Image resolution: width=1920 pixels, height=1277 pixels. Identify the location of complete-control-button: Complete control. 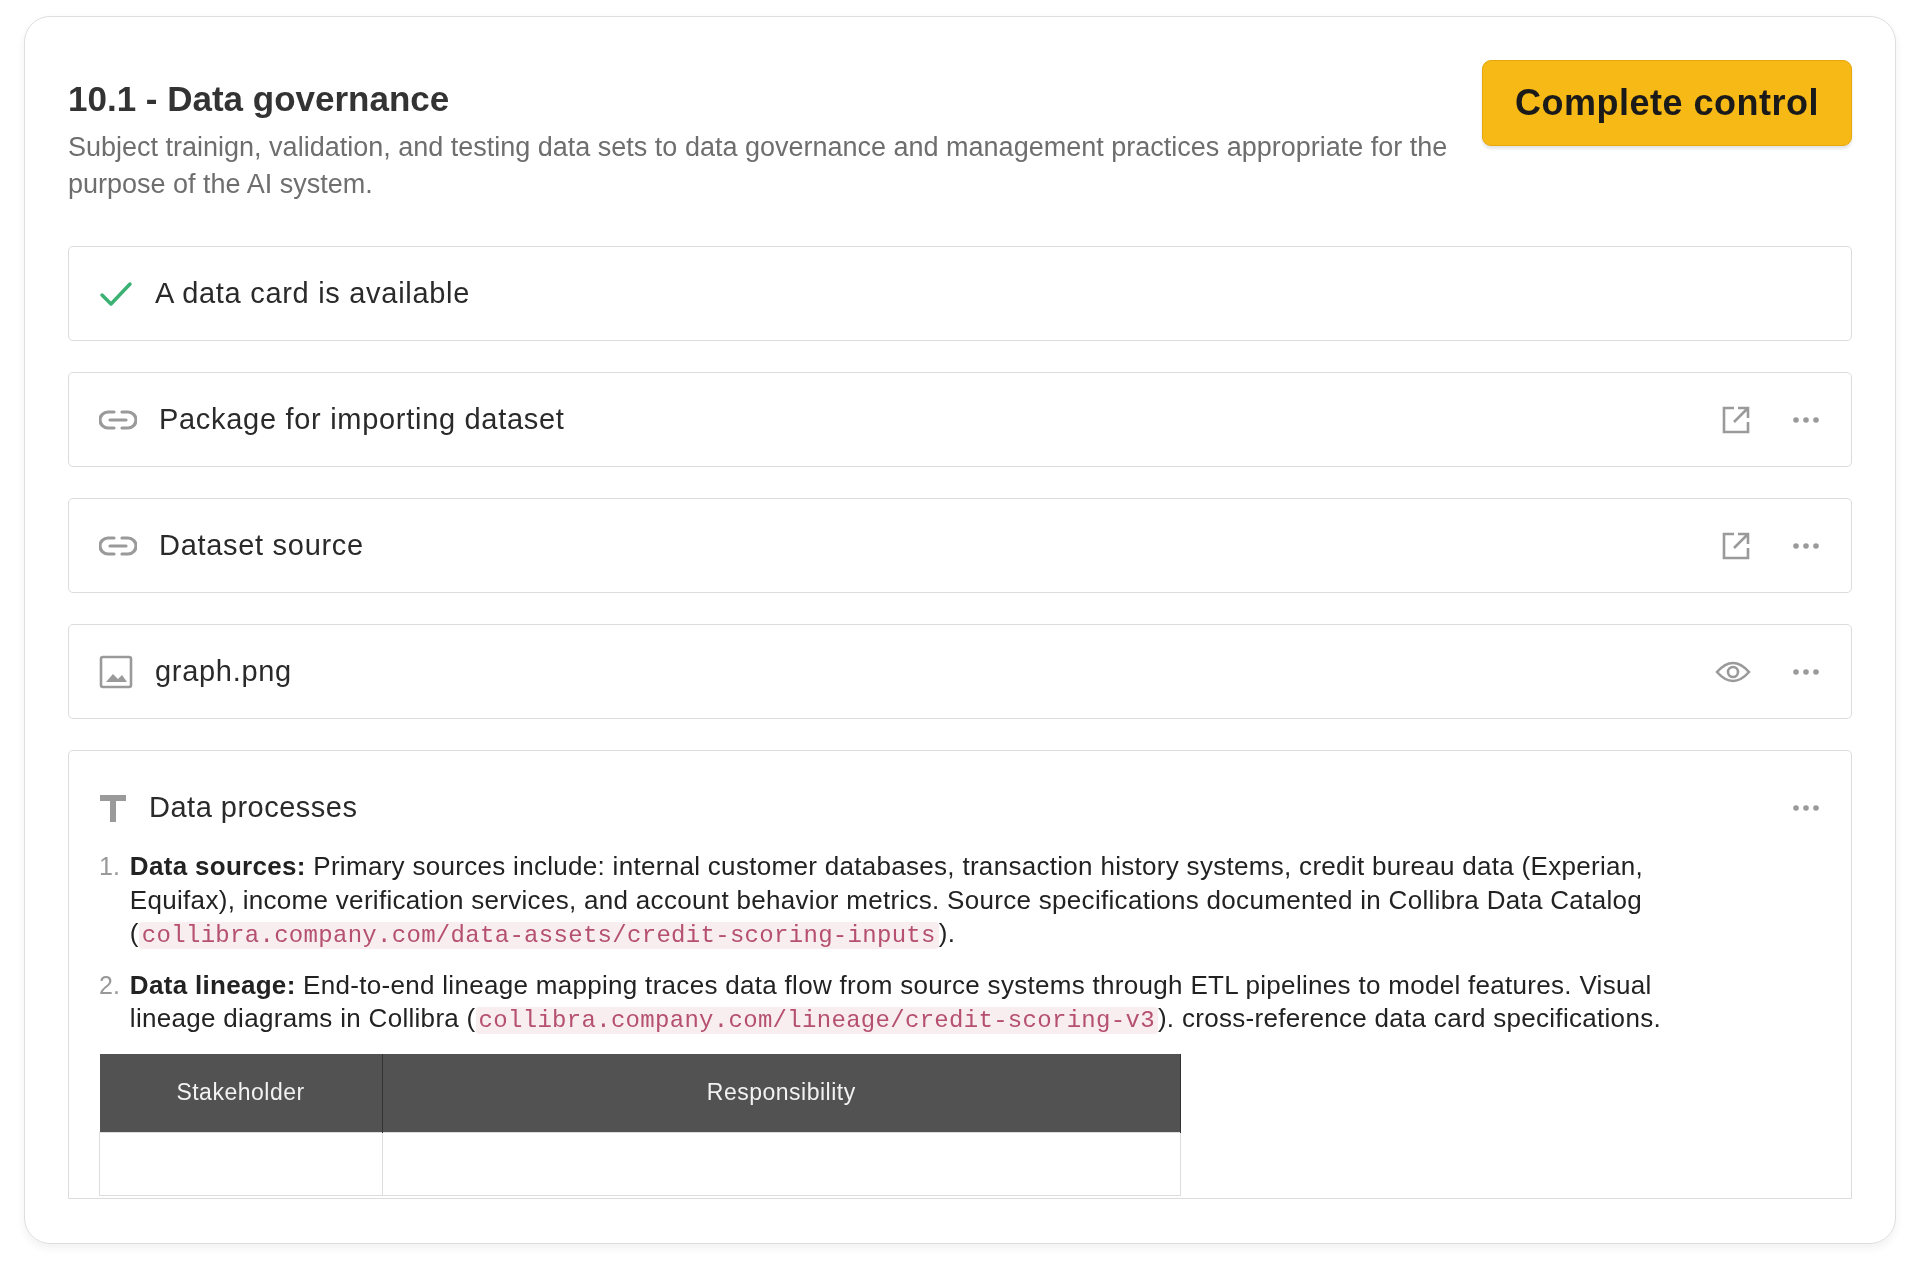
(1667, 103).